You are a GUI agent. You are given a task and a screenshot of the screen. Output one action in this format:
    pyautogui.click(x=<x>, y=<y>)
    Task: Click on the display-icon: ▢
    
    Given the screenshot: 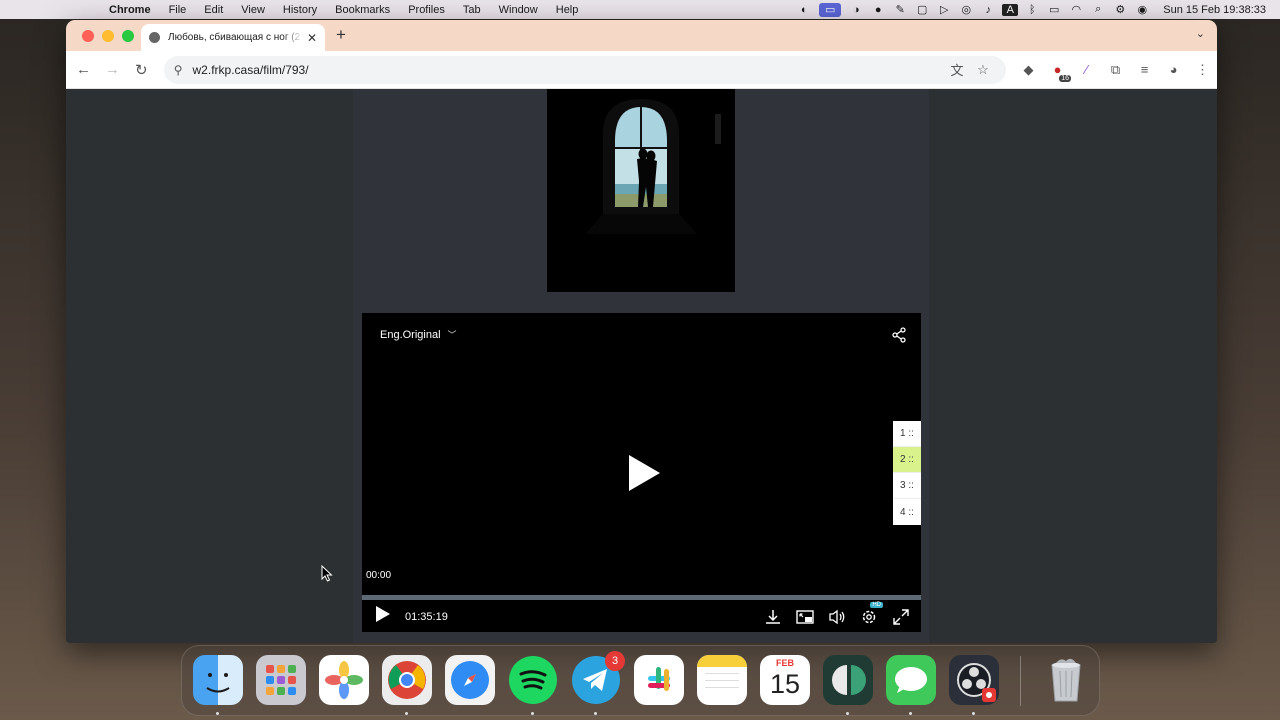 What is the action you would take?
    pyautogui.click(x=922, y=9)
    